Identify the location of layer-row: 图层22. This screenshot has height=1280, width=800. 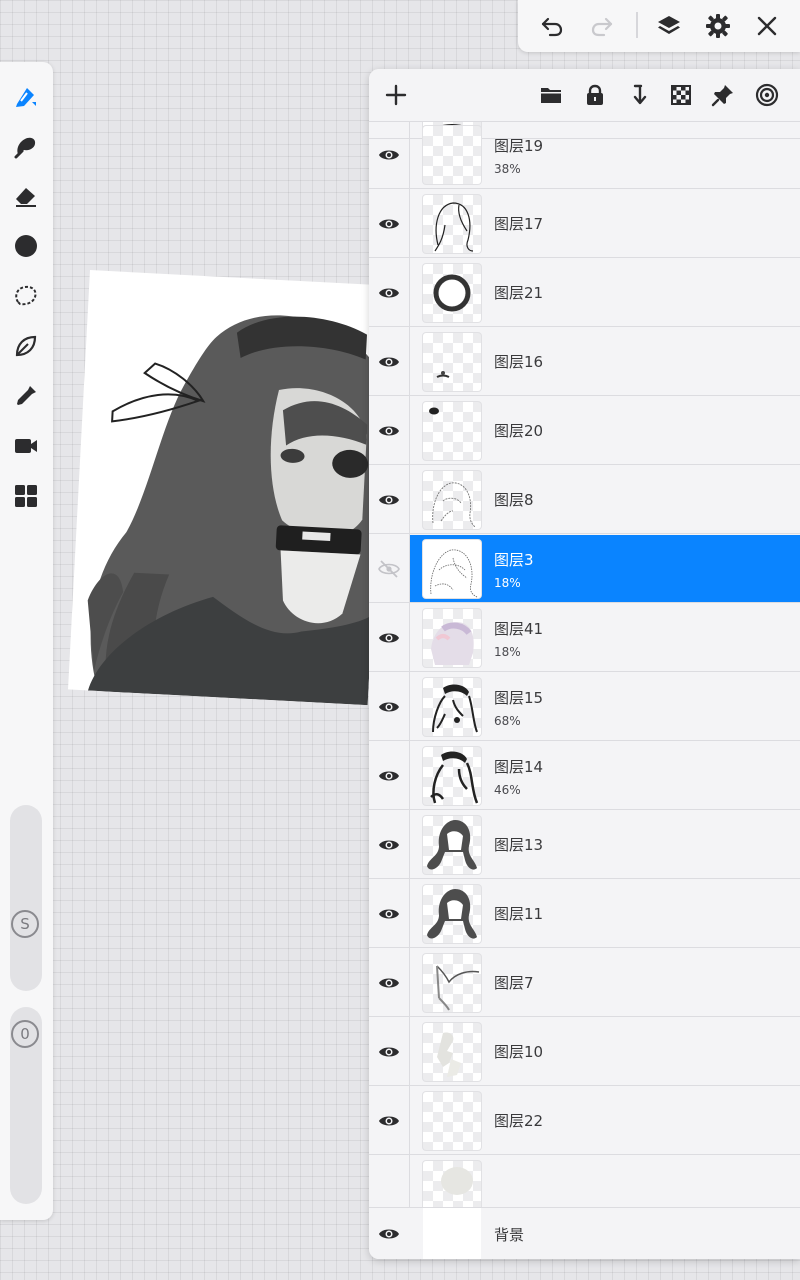
(584, 1121).